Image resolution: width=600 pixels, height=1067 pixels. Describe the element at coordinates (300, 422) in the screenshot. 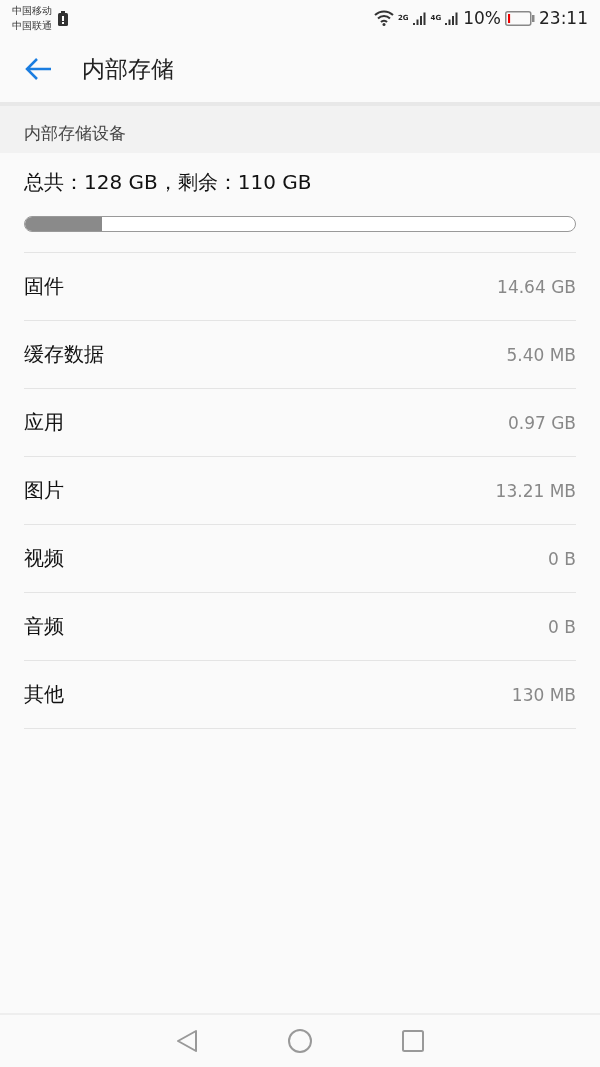

I see `storage-row: 应用 0.97 GB` at that location.